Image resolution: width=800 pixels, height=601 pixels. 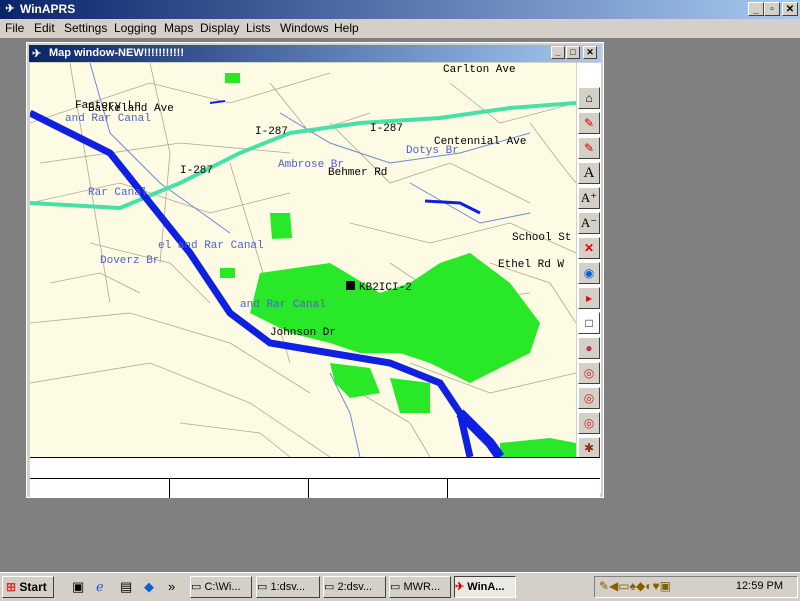 I want to click on station-marker, so click(x=350, y=285).